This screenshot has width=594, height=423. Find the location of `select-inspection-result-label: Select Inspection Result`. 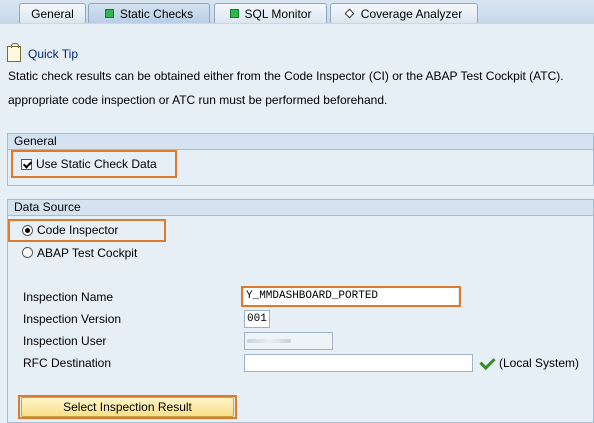

select-inspection-result-label: Select Inspection Result is located at coordinates (127, 407).